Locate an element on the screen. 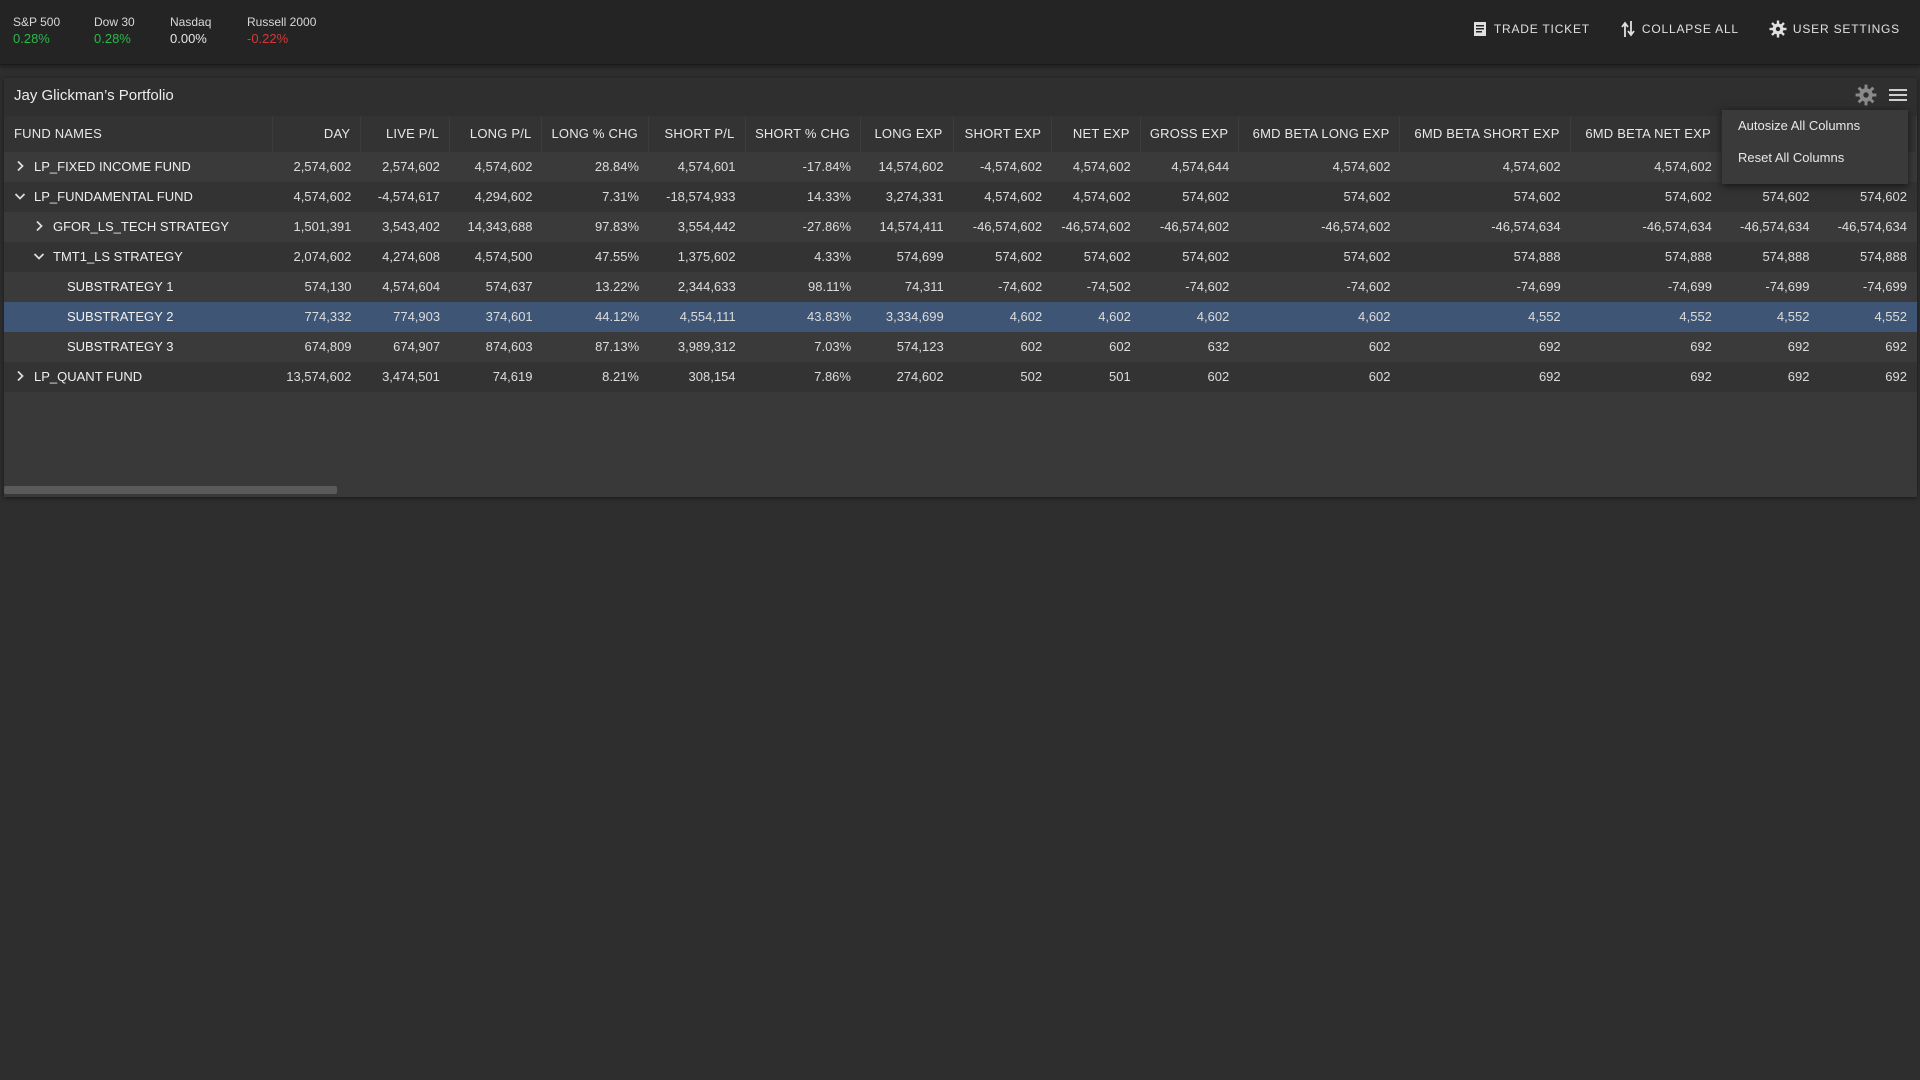 The image size is (1920, 1080). value-cell: 574,699 is located at coordinates (907, 257).